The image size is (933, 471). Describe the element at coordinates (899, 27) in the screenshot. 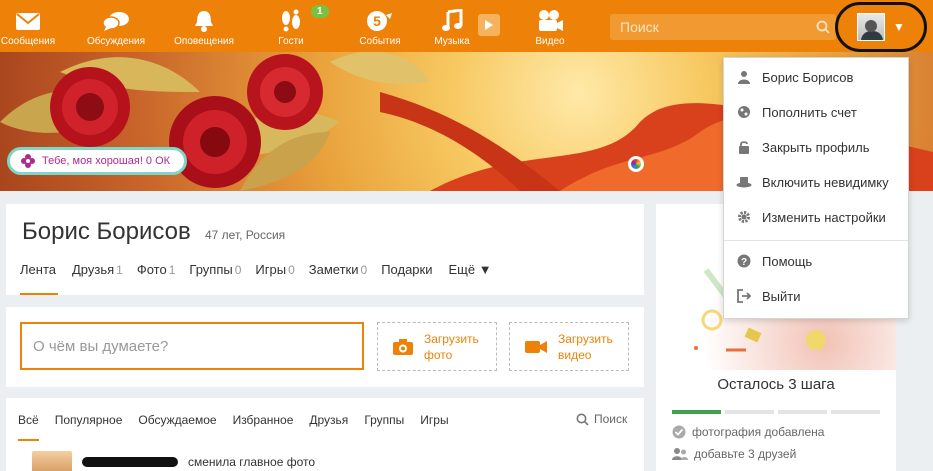

I see `caret-down-icon: ▼` at that location.